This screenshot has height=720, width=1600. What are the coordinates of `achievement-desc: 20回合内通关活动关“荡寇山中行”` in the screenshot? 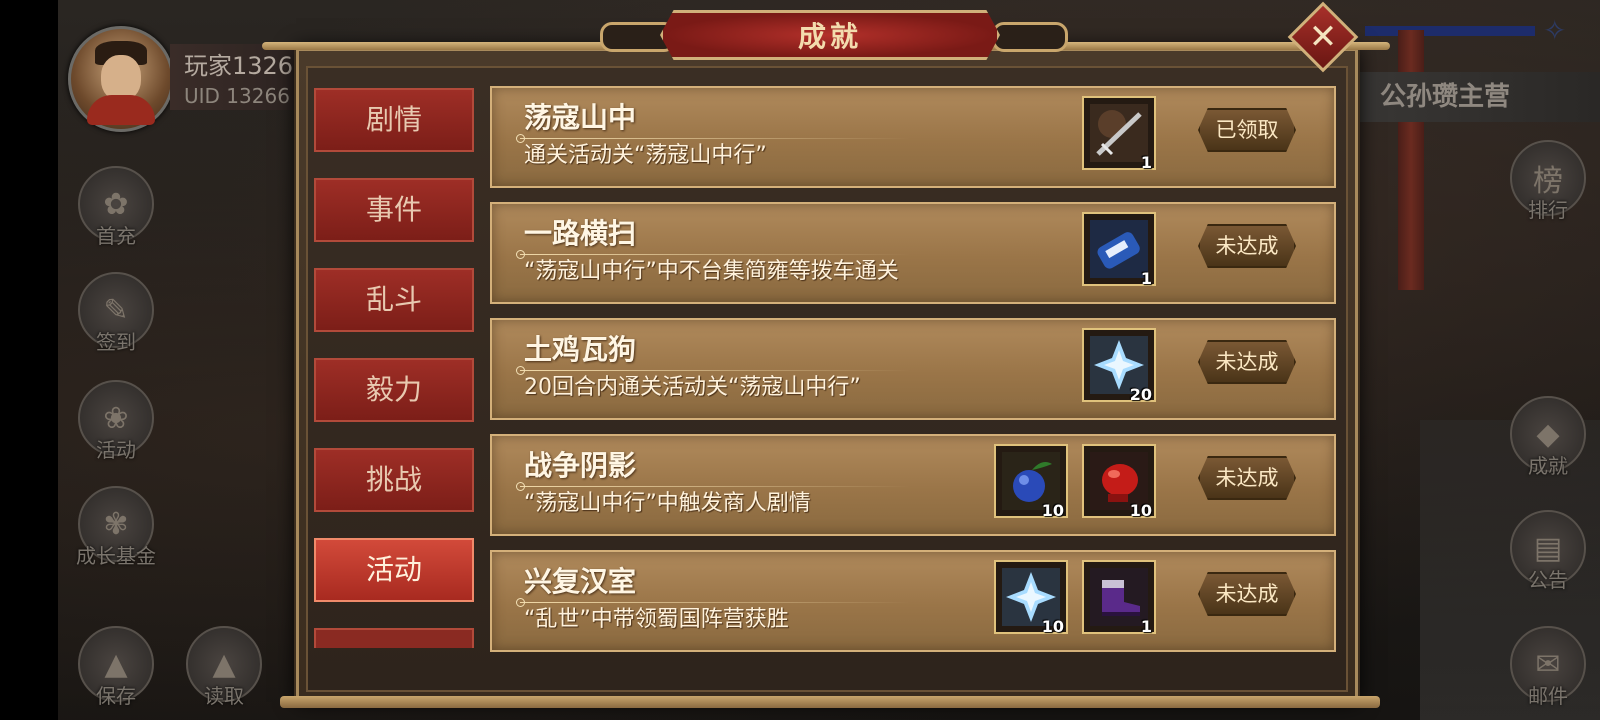 It's located at (692, 387).